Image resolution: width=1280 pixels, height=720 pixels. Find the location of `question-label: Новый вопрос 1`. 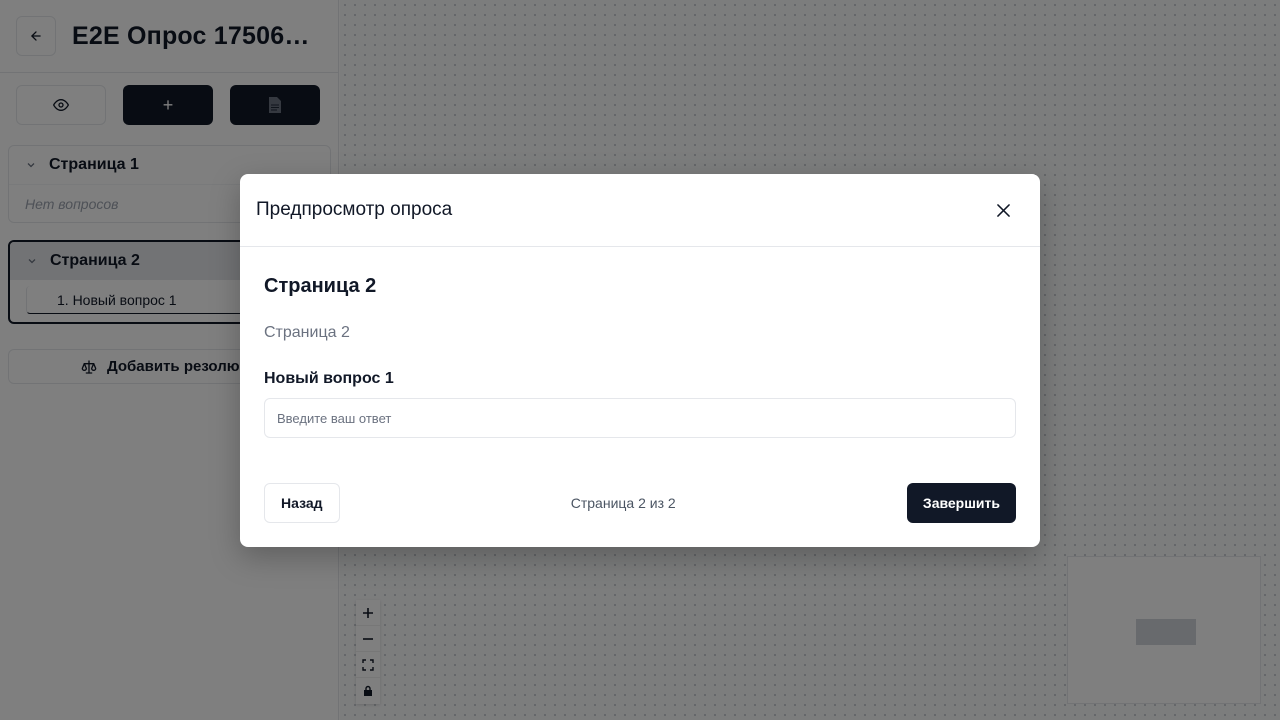

question-label: Новый вопрос 1 is located at coordinates (329, 378).